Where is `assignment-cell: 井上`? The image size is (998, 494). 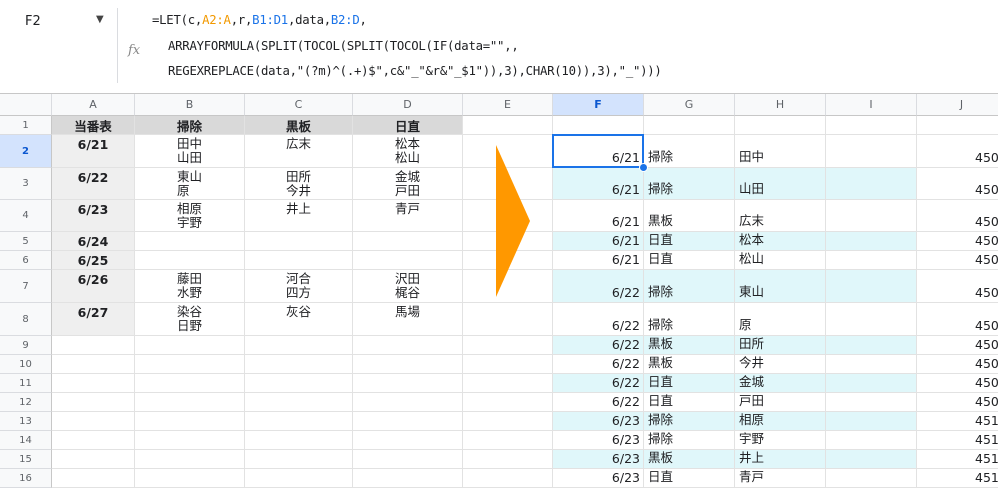 assignment-cell: 井上 is located at coordinates (299, 216).